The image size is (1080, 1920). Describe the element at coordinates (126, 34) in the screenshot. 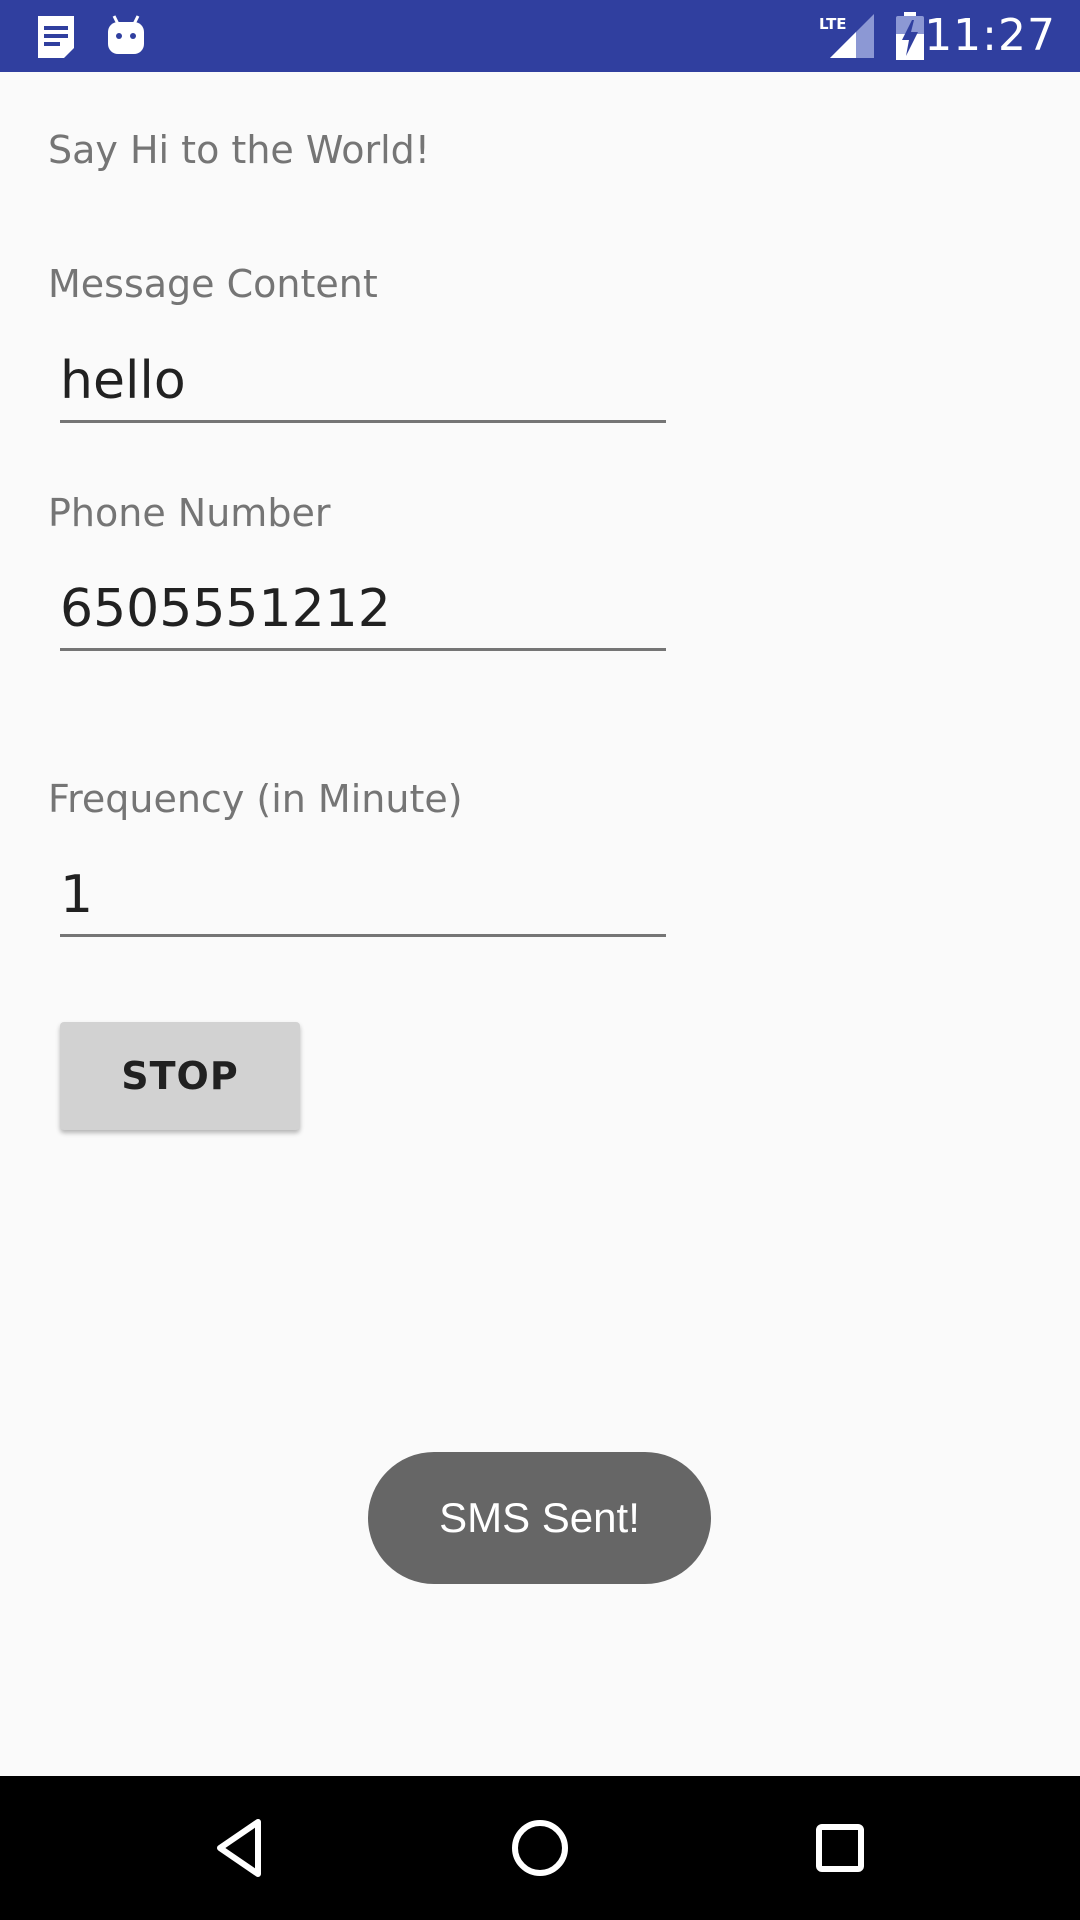

I see `android-notification-icon` at that location.